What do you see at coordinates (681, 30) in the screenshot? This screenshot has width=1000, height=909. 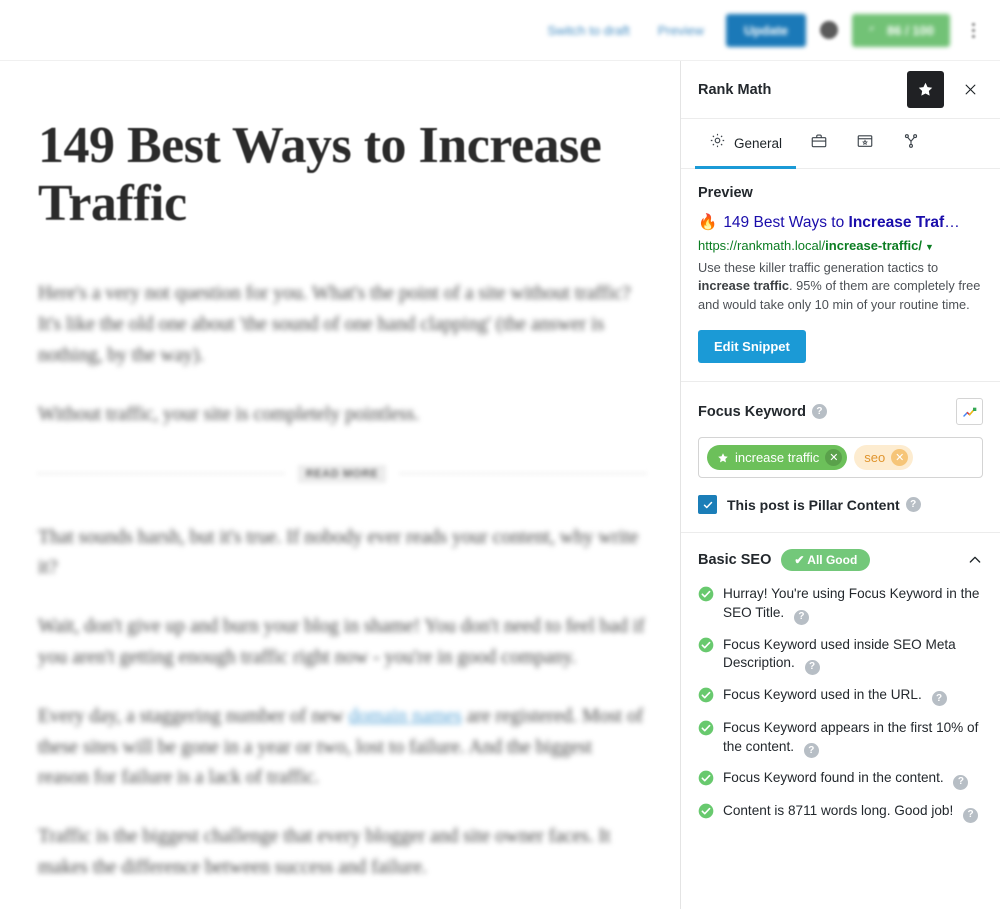 I see `preview-button: Preview` at bounding box center [681, 30].